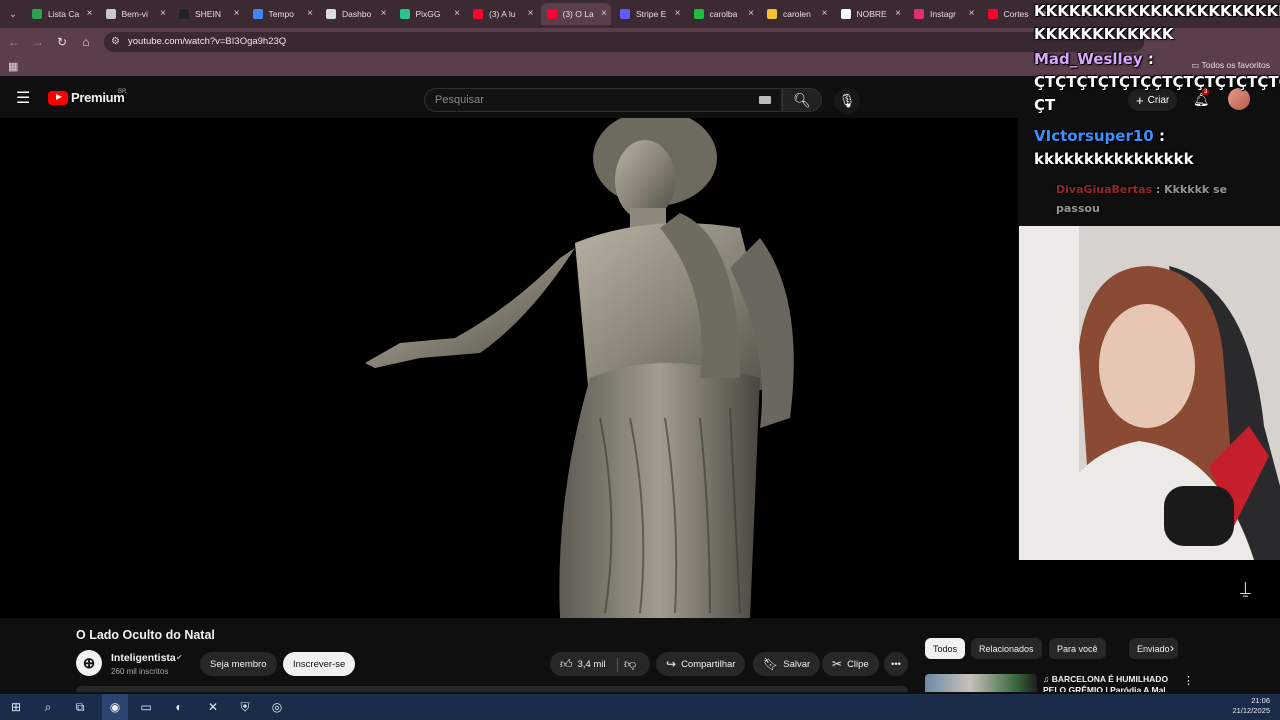 This screenshot has width=1280, height=720. Describe the element at coordinates (502, 14) in the screenshot. I see `browser-tab: (3) A lu ×` at that location.